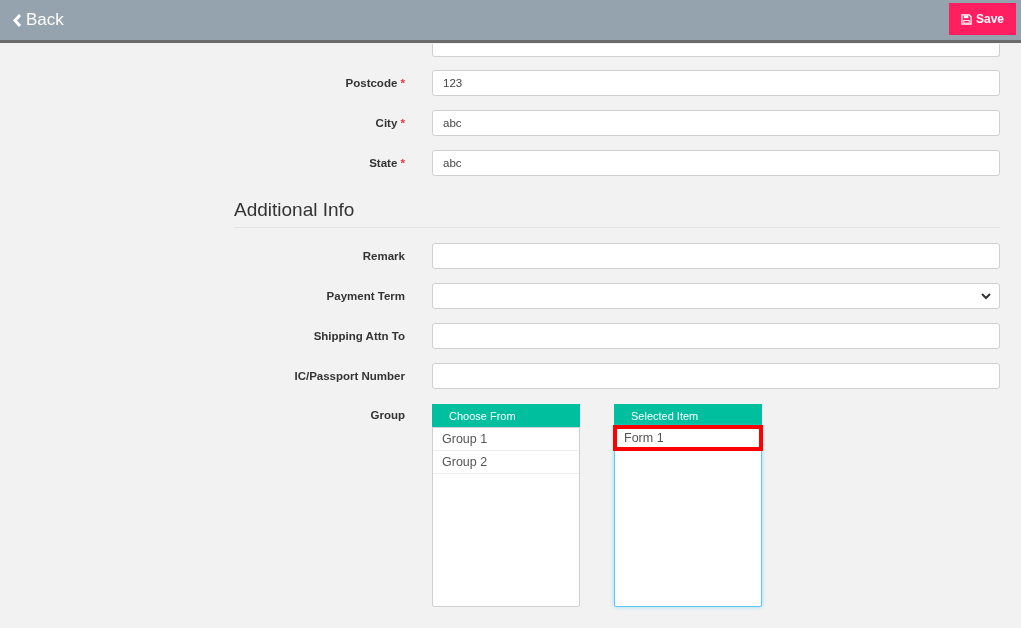  What do you see at coordinates (506, 439) in the screenshot?
I see `list-item: Group 1` at bounding box center [506, 439].